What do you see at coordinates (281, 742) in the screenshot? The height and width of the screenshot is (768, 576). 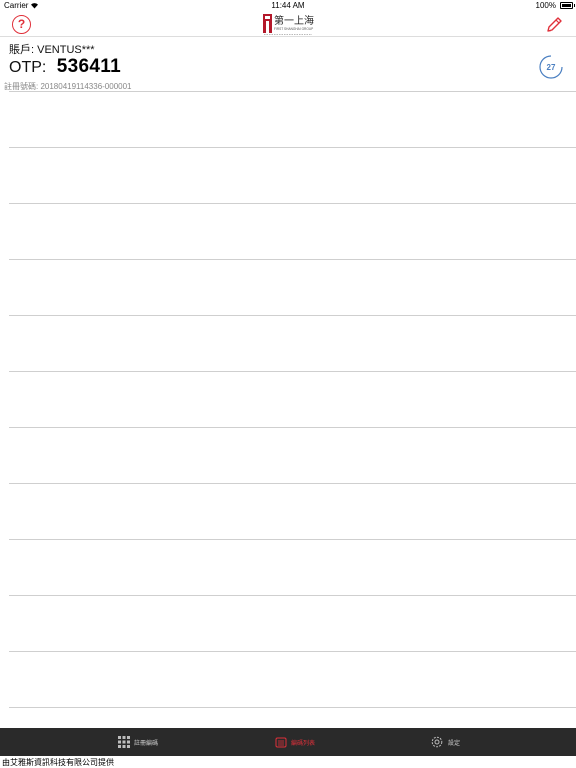 I see `list-icon` at bounding box center [281, 742].